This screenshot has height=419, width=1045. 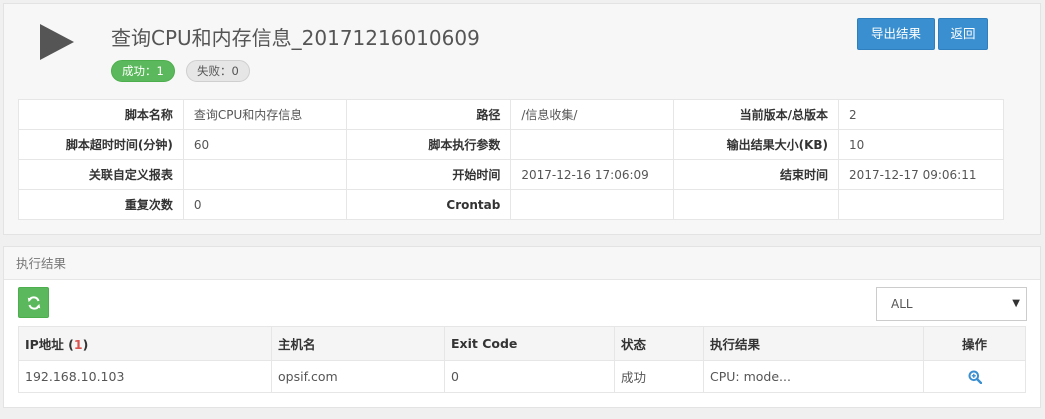 What do you see at coordinates (1016, 303) in the screenshot?
I see `caret-down-icon: ▼` at bounding box center [1016, 303].